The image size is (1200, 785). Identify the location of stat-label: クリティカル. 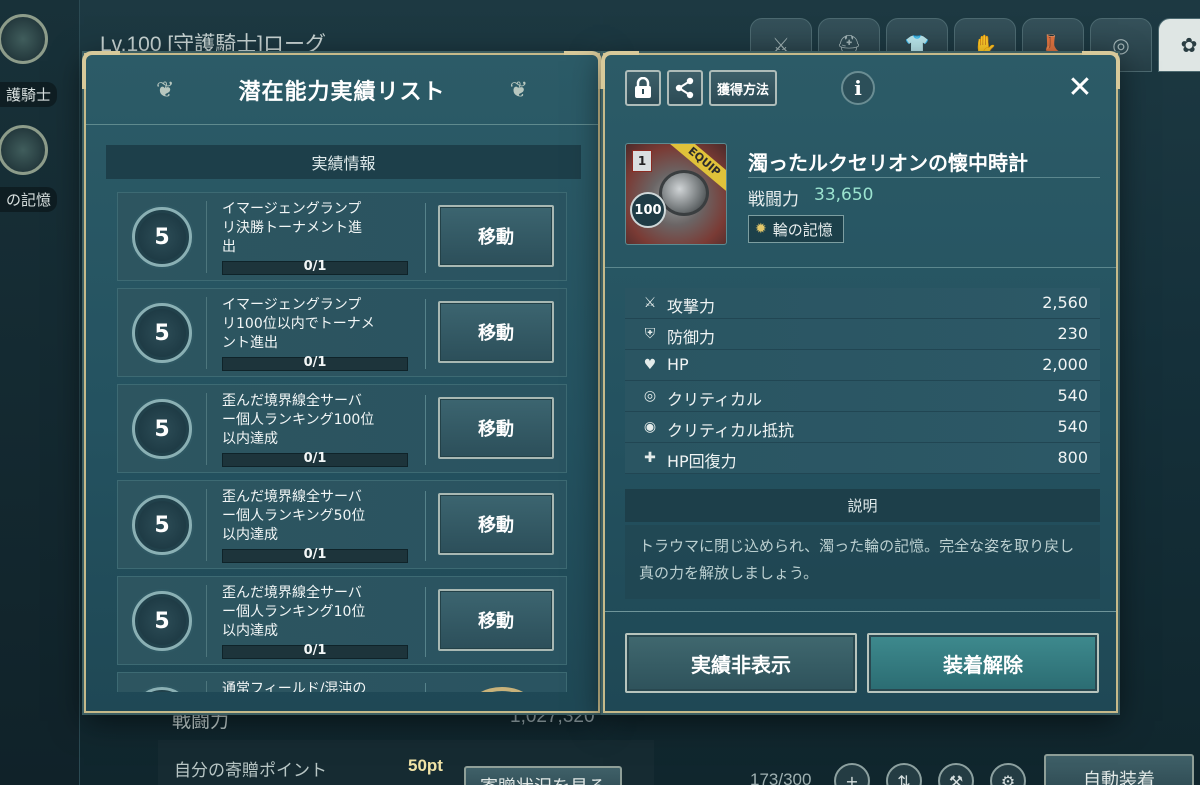
(715, 399).